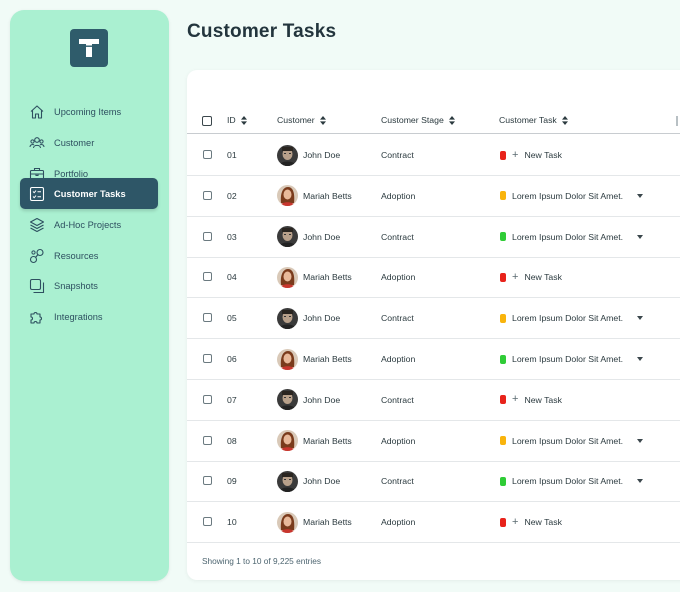  Describe the element at coordinates (207, 121) in the screenshot. I see `select-all-checkbox` at that location.